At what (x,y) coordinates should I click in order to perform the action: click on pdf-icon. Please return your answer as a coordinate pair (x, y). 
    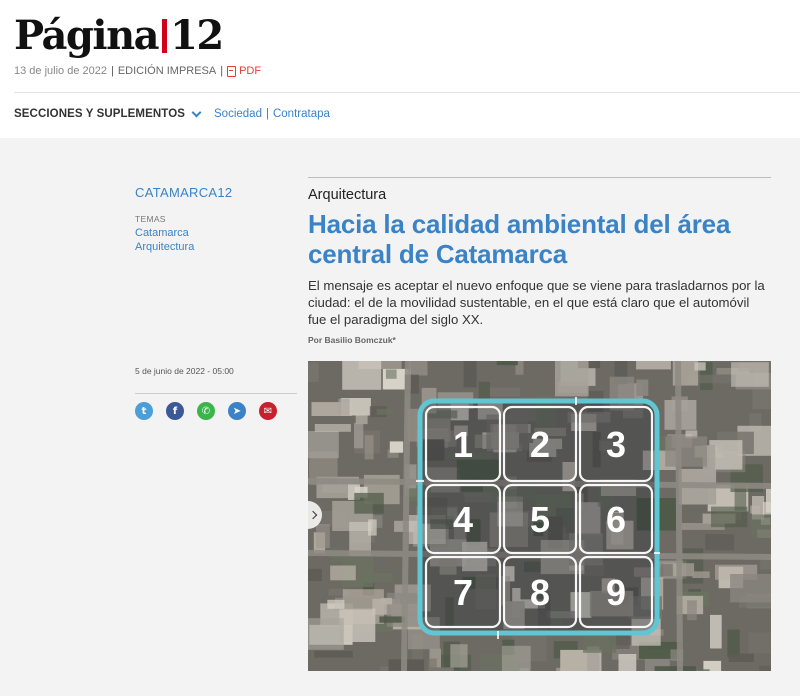
    Looking at the image, I should click on (232, 71).